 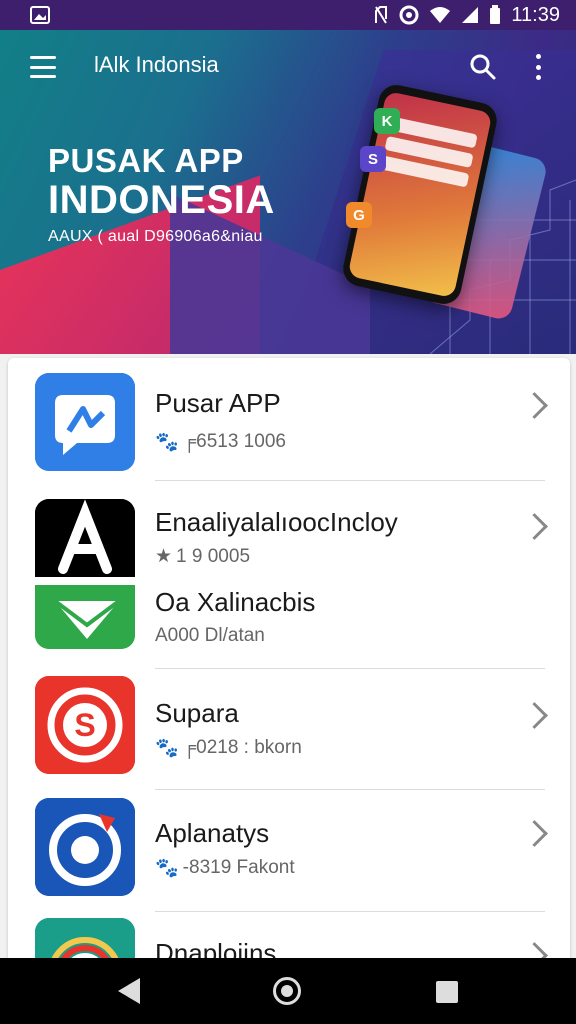 What do you see at coordinates (85, 617) in the screenshot?
I see `send-app-icon` at bounding box center [85, 617].